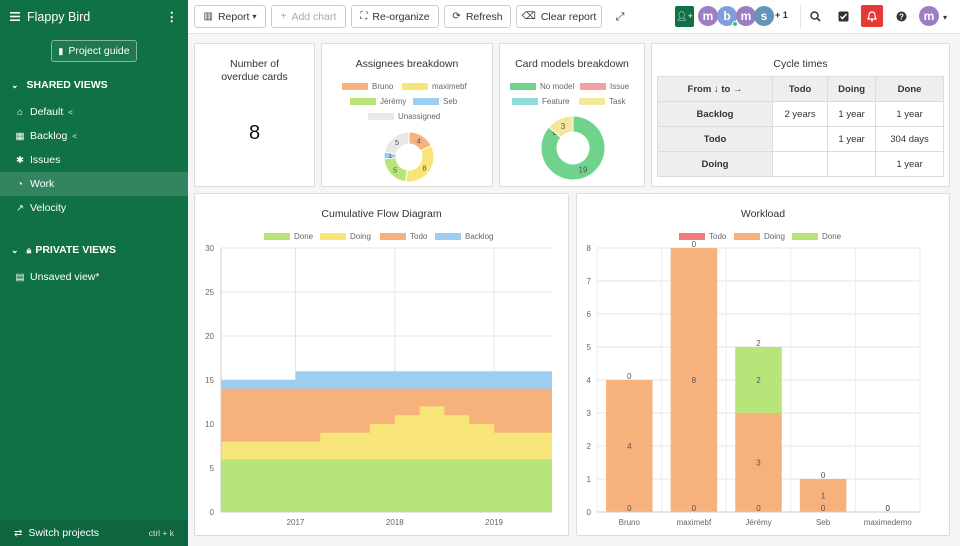 This screenshot has width=960, height=546. I want to click on sidebar-item-unsaved-view: ▤ Unsaved view*, so click(94, 277).